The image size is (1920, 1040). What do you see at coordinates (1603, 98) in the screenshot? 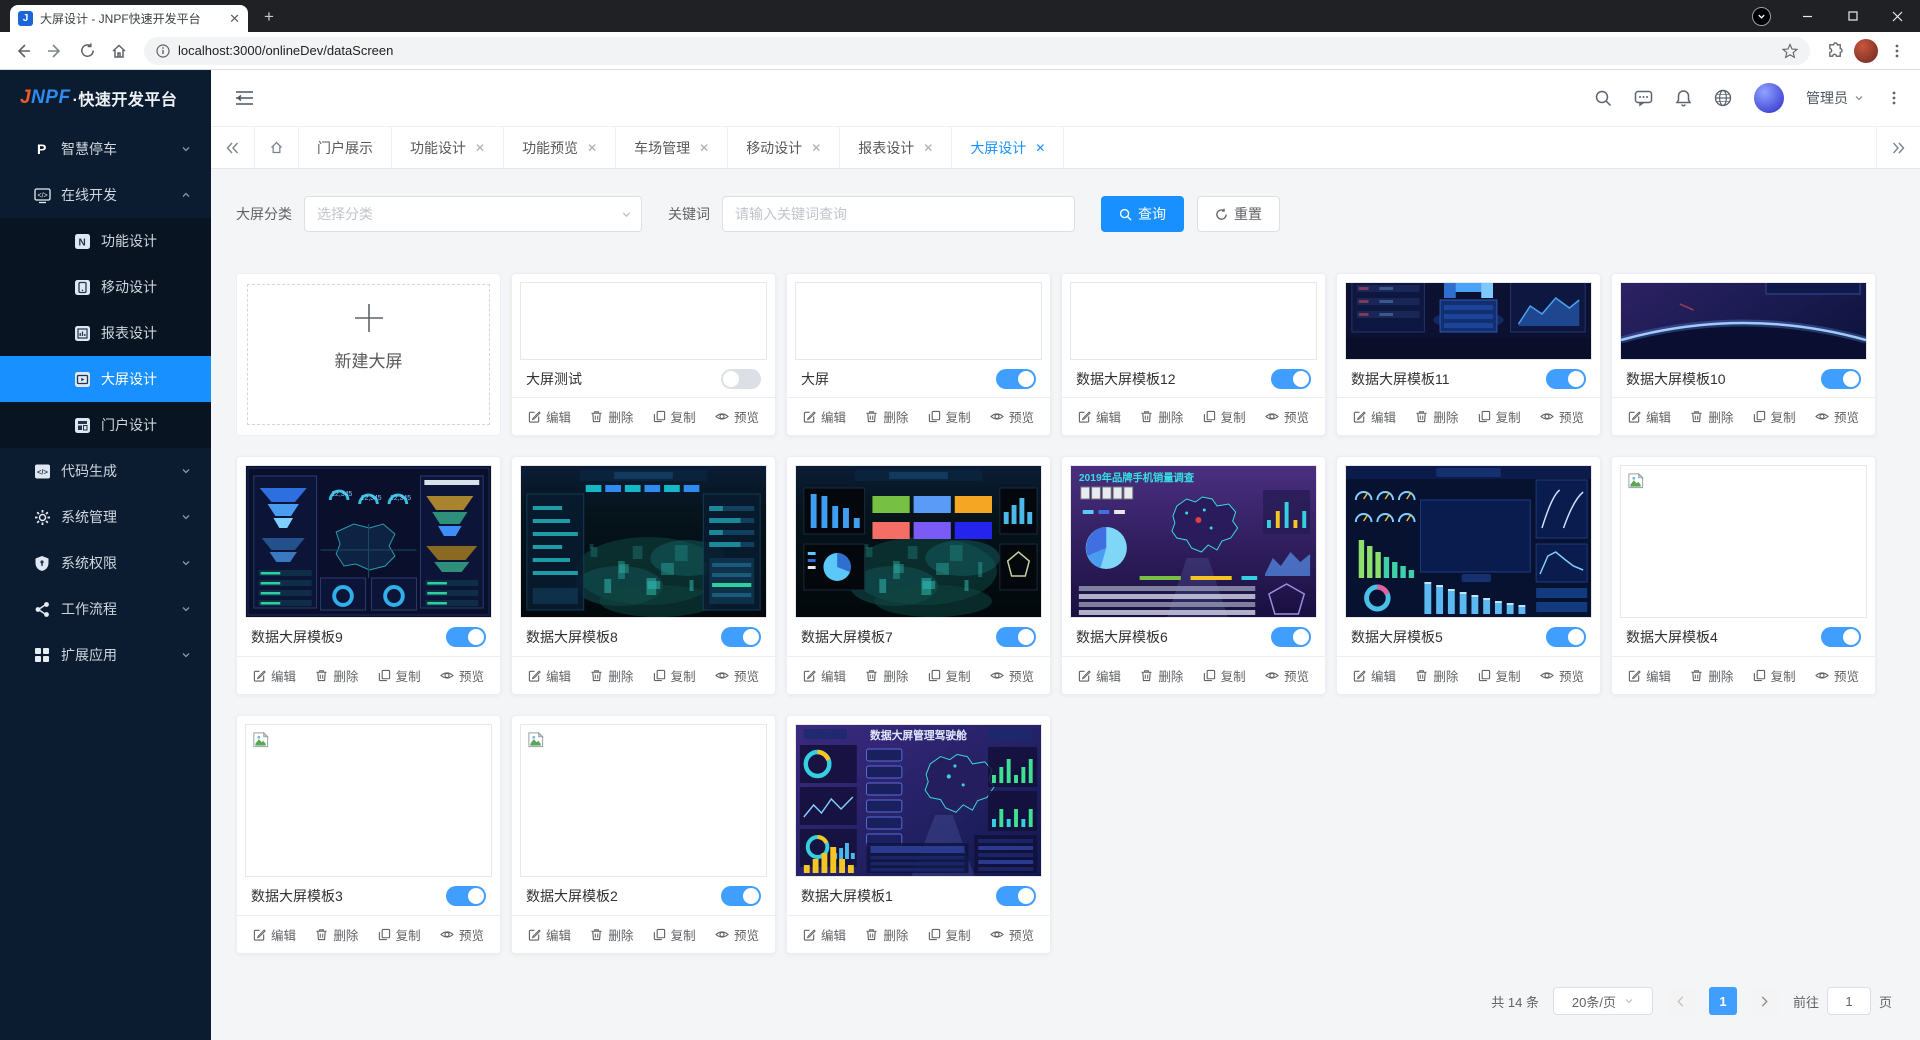
I see `search-icon` at bounding box center [1603, 98].